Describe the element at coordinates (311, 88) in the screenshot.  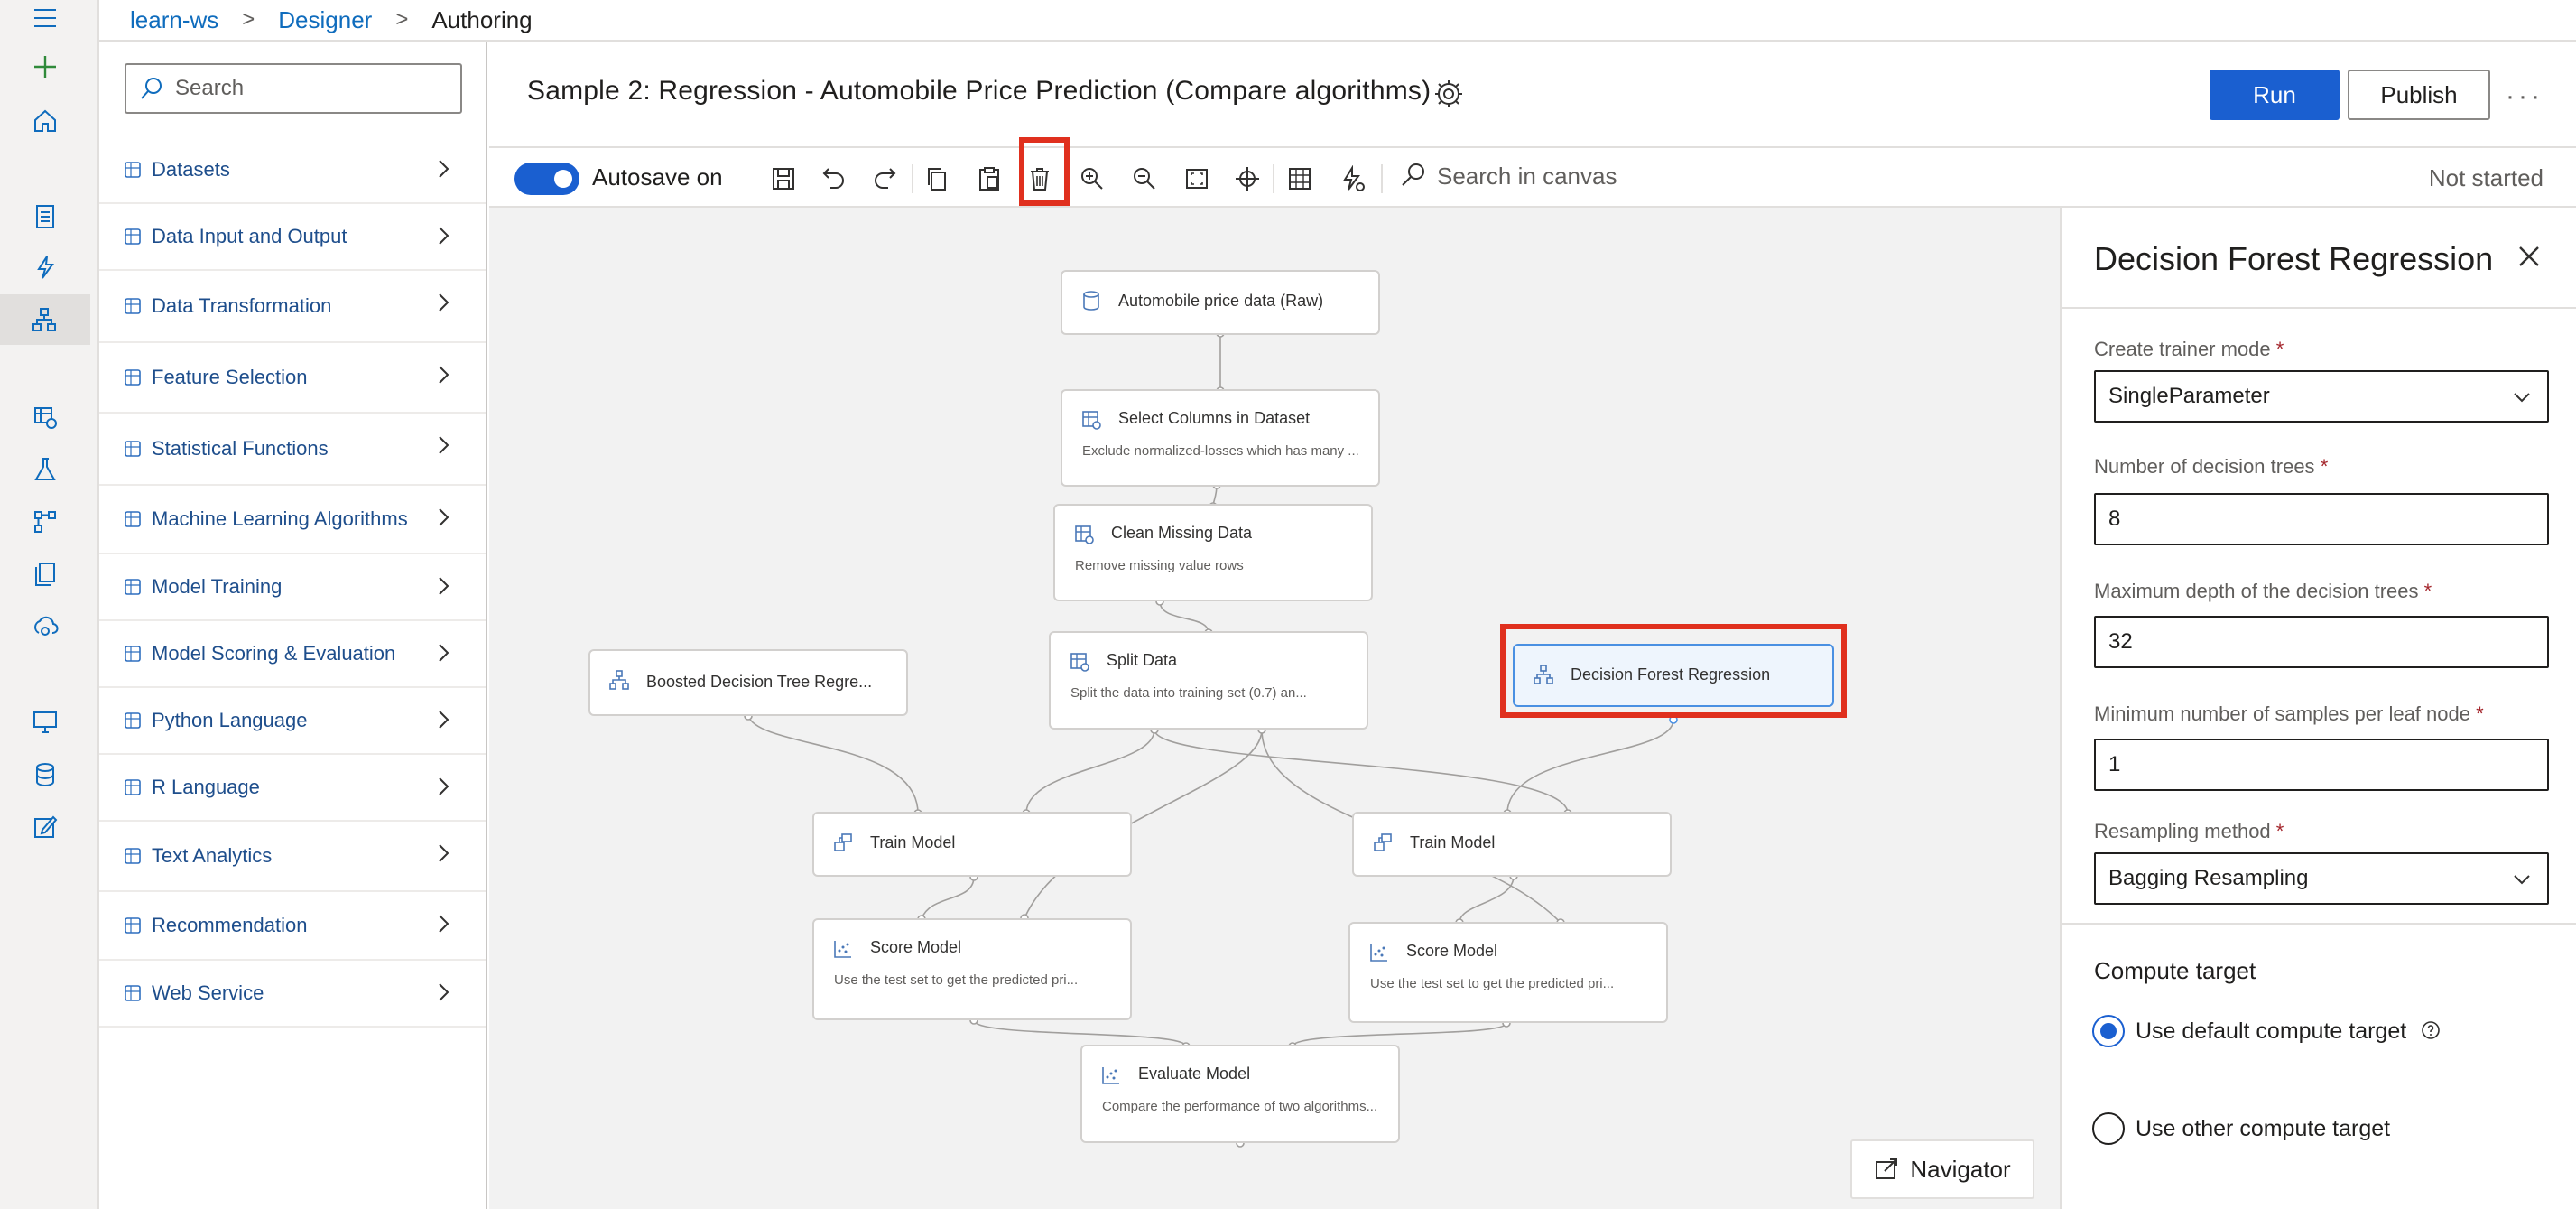
I see `palette-search-input` at that location.